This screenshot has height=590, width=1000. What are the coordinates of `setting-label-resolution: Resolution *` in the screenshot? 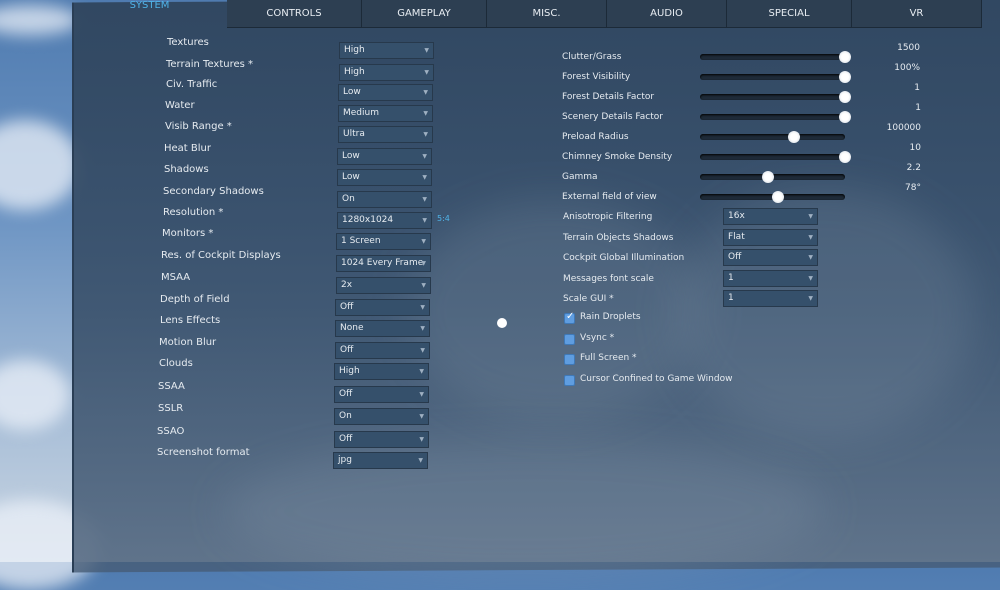 It's located at (193, 212).